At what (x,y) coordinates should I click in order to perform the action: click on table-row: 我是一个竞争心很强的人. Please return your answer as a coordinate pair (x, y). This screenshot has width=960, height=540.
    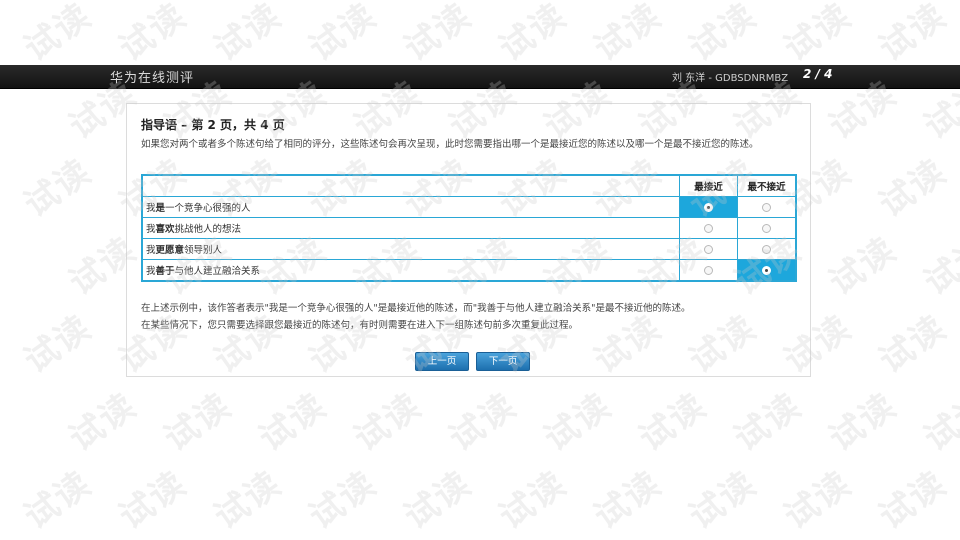
    Looking at the image, I should click on (469, 207).